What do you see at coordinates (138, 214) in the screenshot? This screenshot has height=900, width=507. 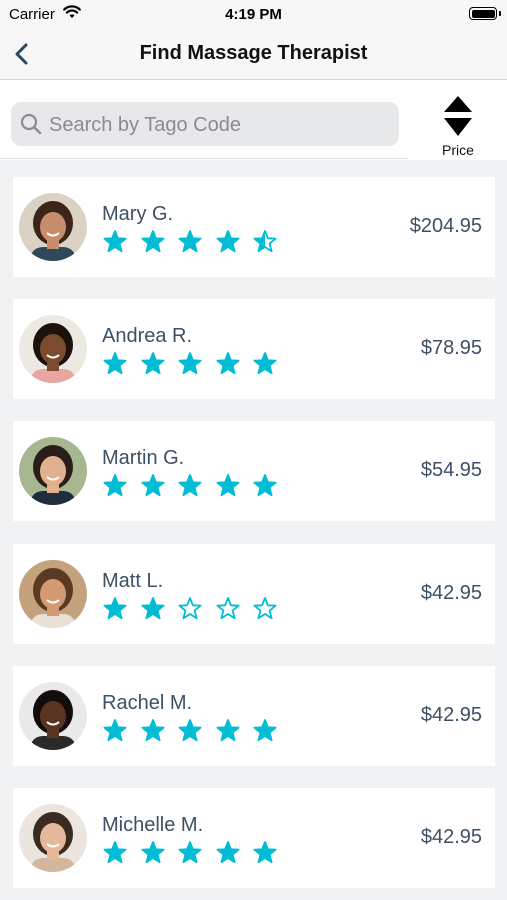 I see `therapist-name: Mary G.` at bounding box center [138, 214].